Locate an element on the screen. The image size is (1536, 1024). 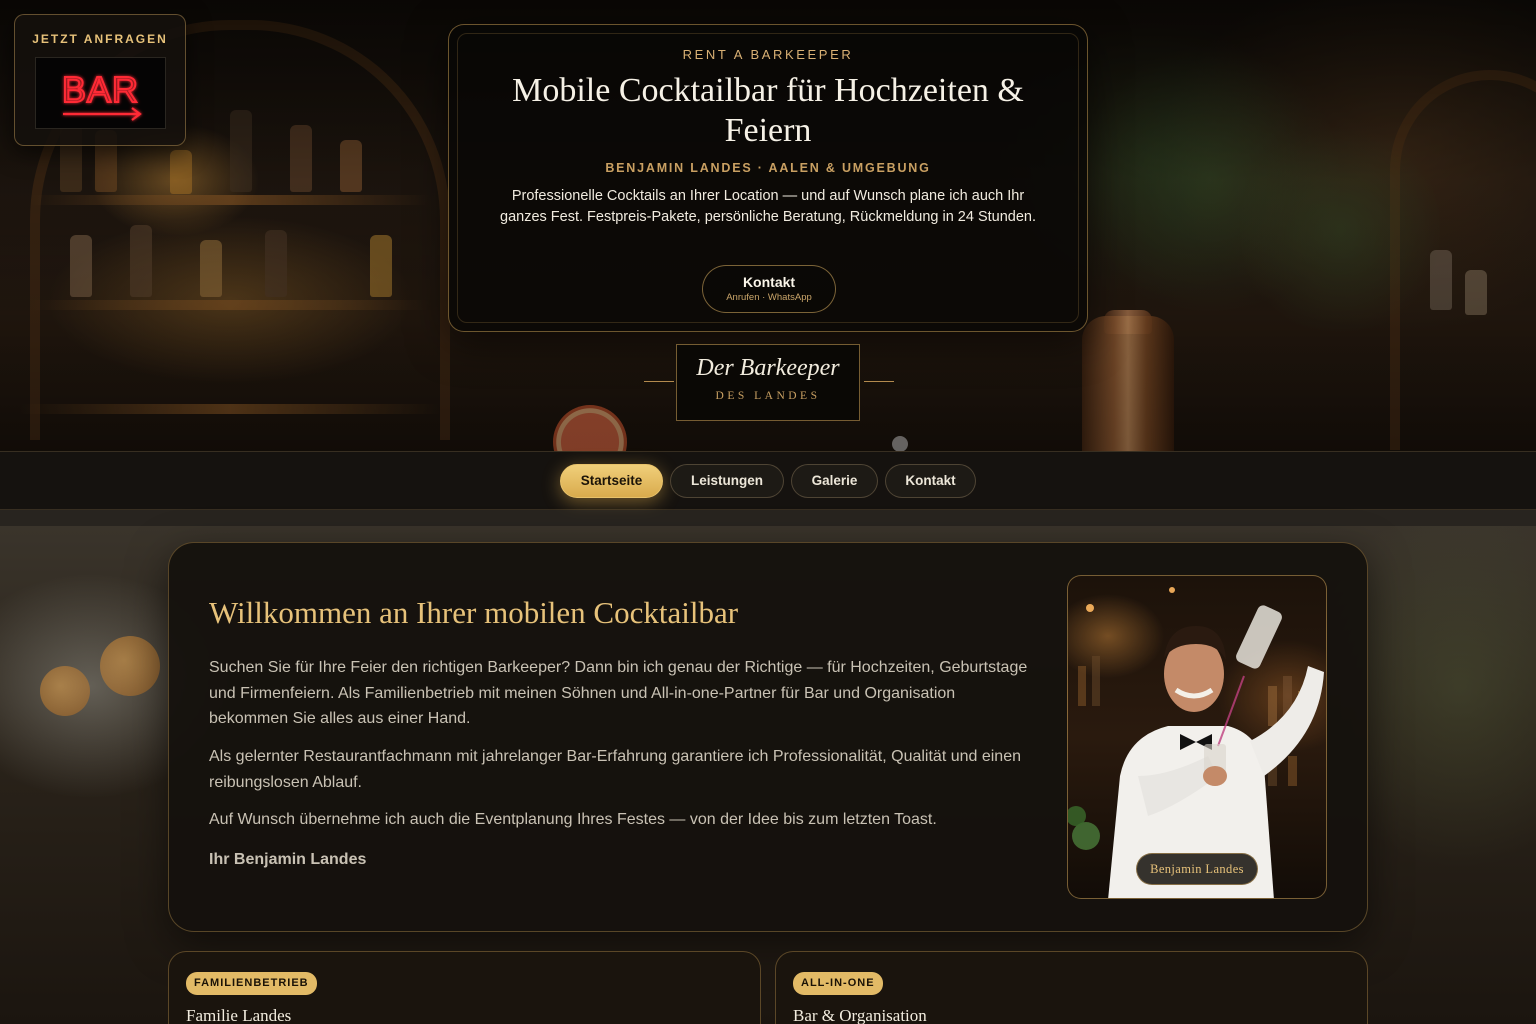
bar-neon-sign: BAR is located at coordinates (100, 93).